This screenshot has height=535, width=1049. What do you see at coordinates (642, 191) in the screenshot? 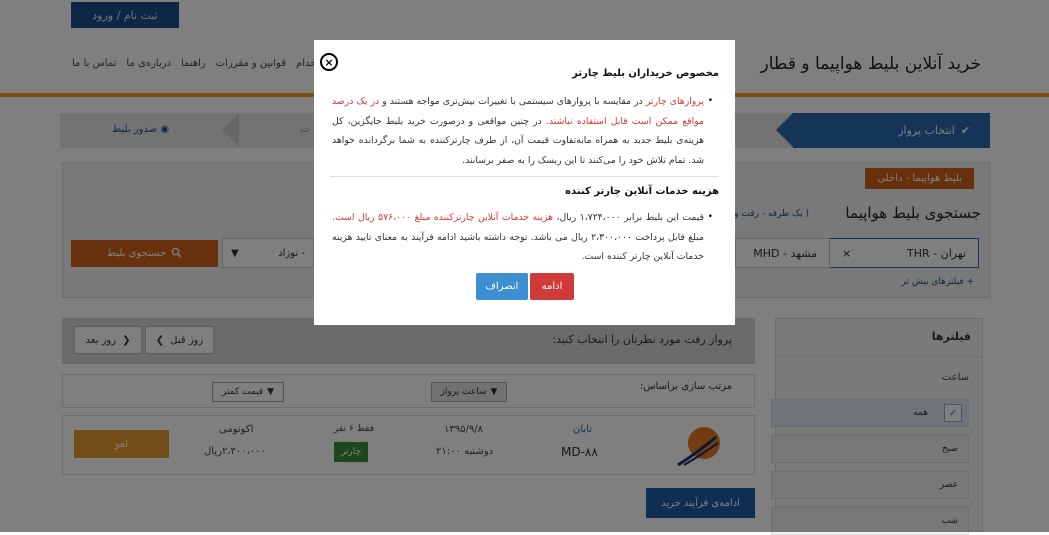
I see `modal-heading-fee: هزینه خدمات آنلاین چارتر کننده` at bounding box center [642, 191].